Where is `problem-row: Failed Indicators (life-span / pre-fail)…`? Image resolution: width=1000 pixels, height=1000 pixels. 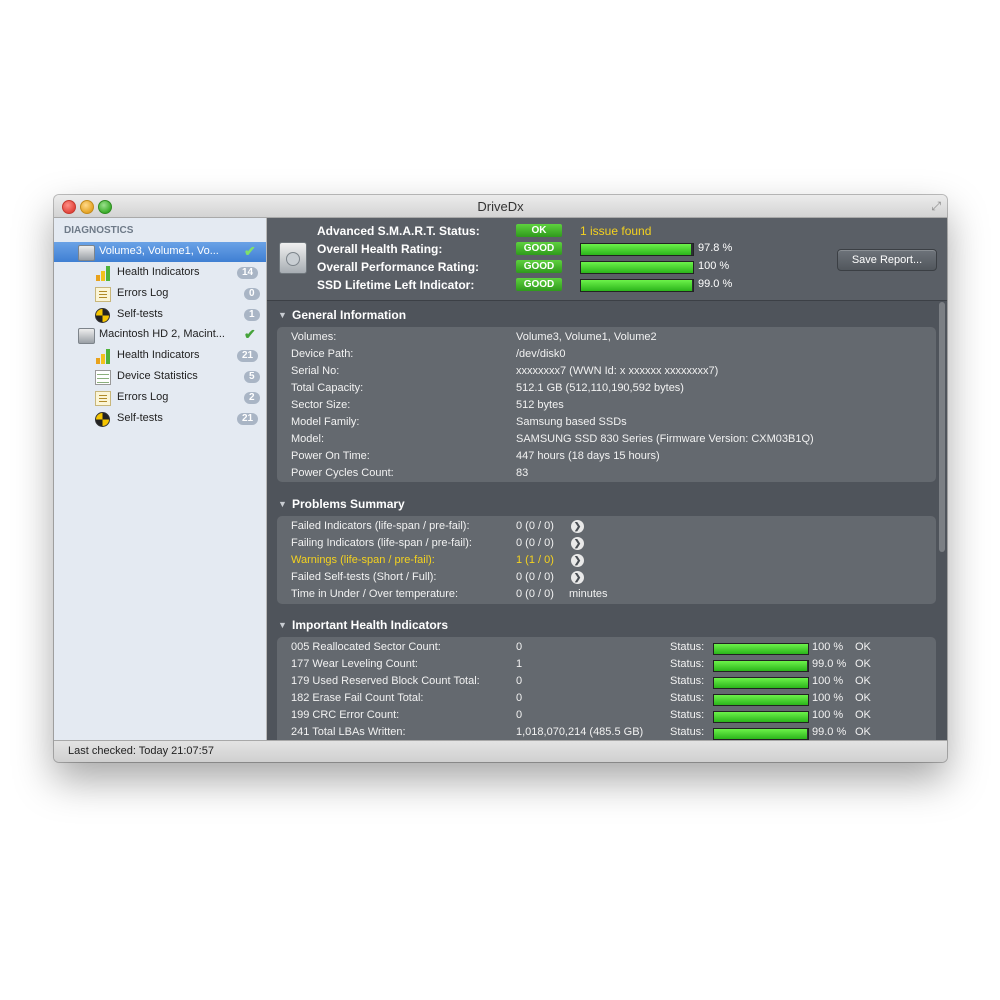 problem-row: Failed Indicators (life-span / pre-fail)… is located at coordinates (606, 526).